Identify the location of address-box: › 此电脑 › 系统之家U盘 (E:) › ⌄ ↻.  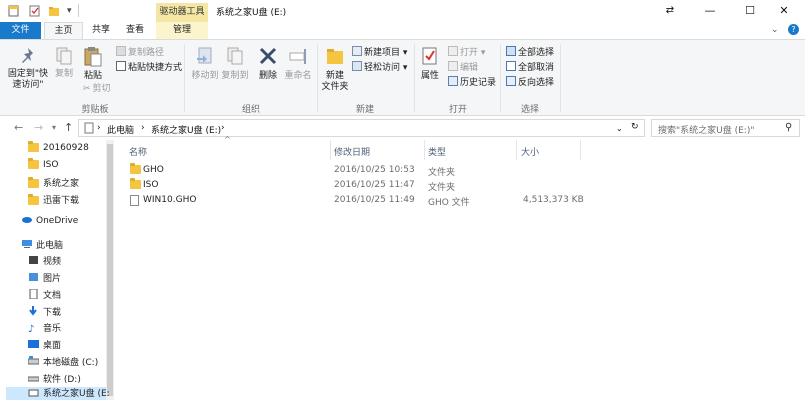
(361, 128).